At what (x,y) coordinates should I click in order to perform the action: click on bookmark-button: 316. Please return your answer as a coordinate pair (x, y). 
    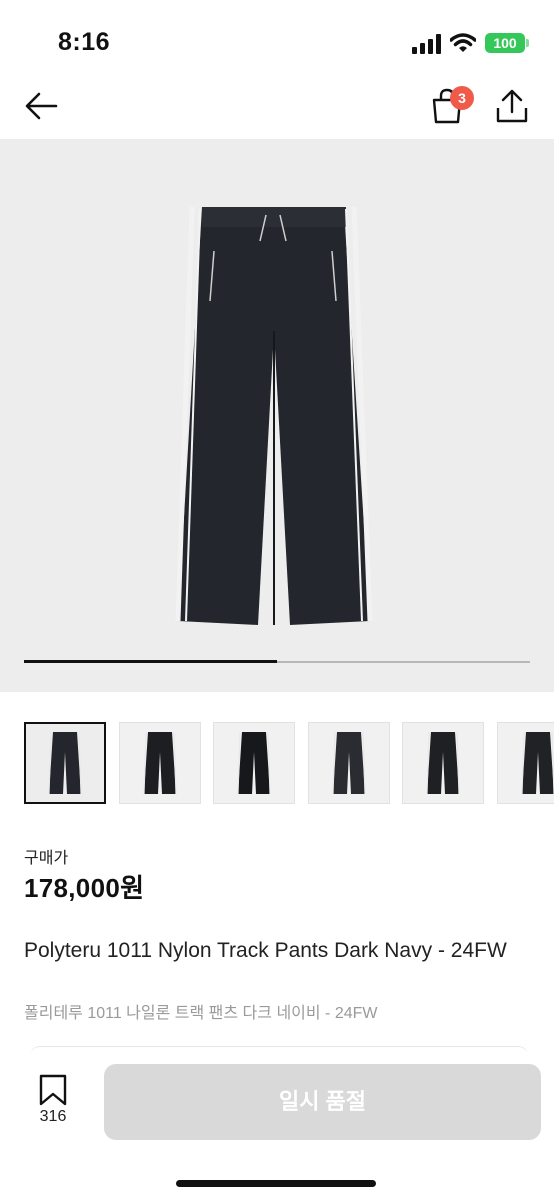
    Looking at the image, I should click on (53, 1104).